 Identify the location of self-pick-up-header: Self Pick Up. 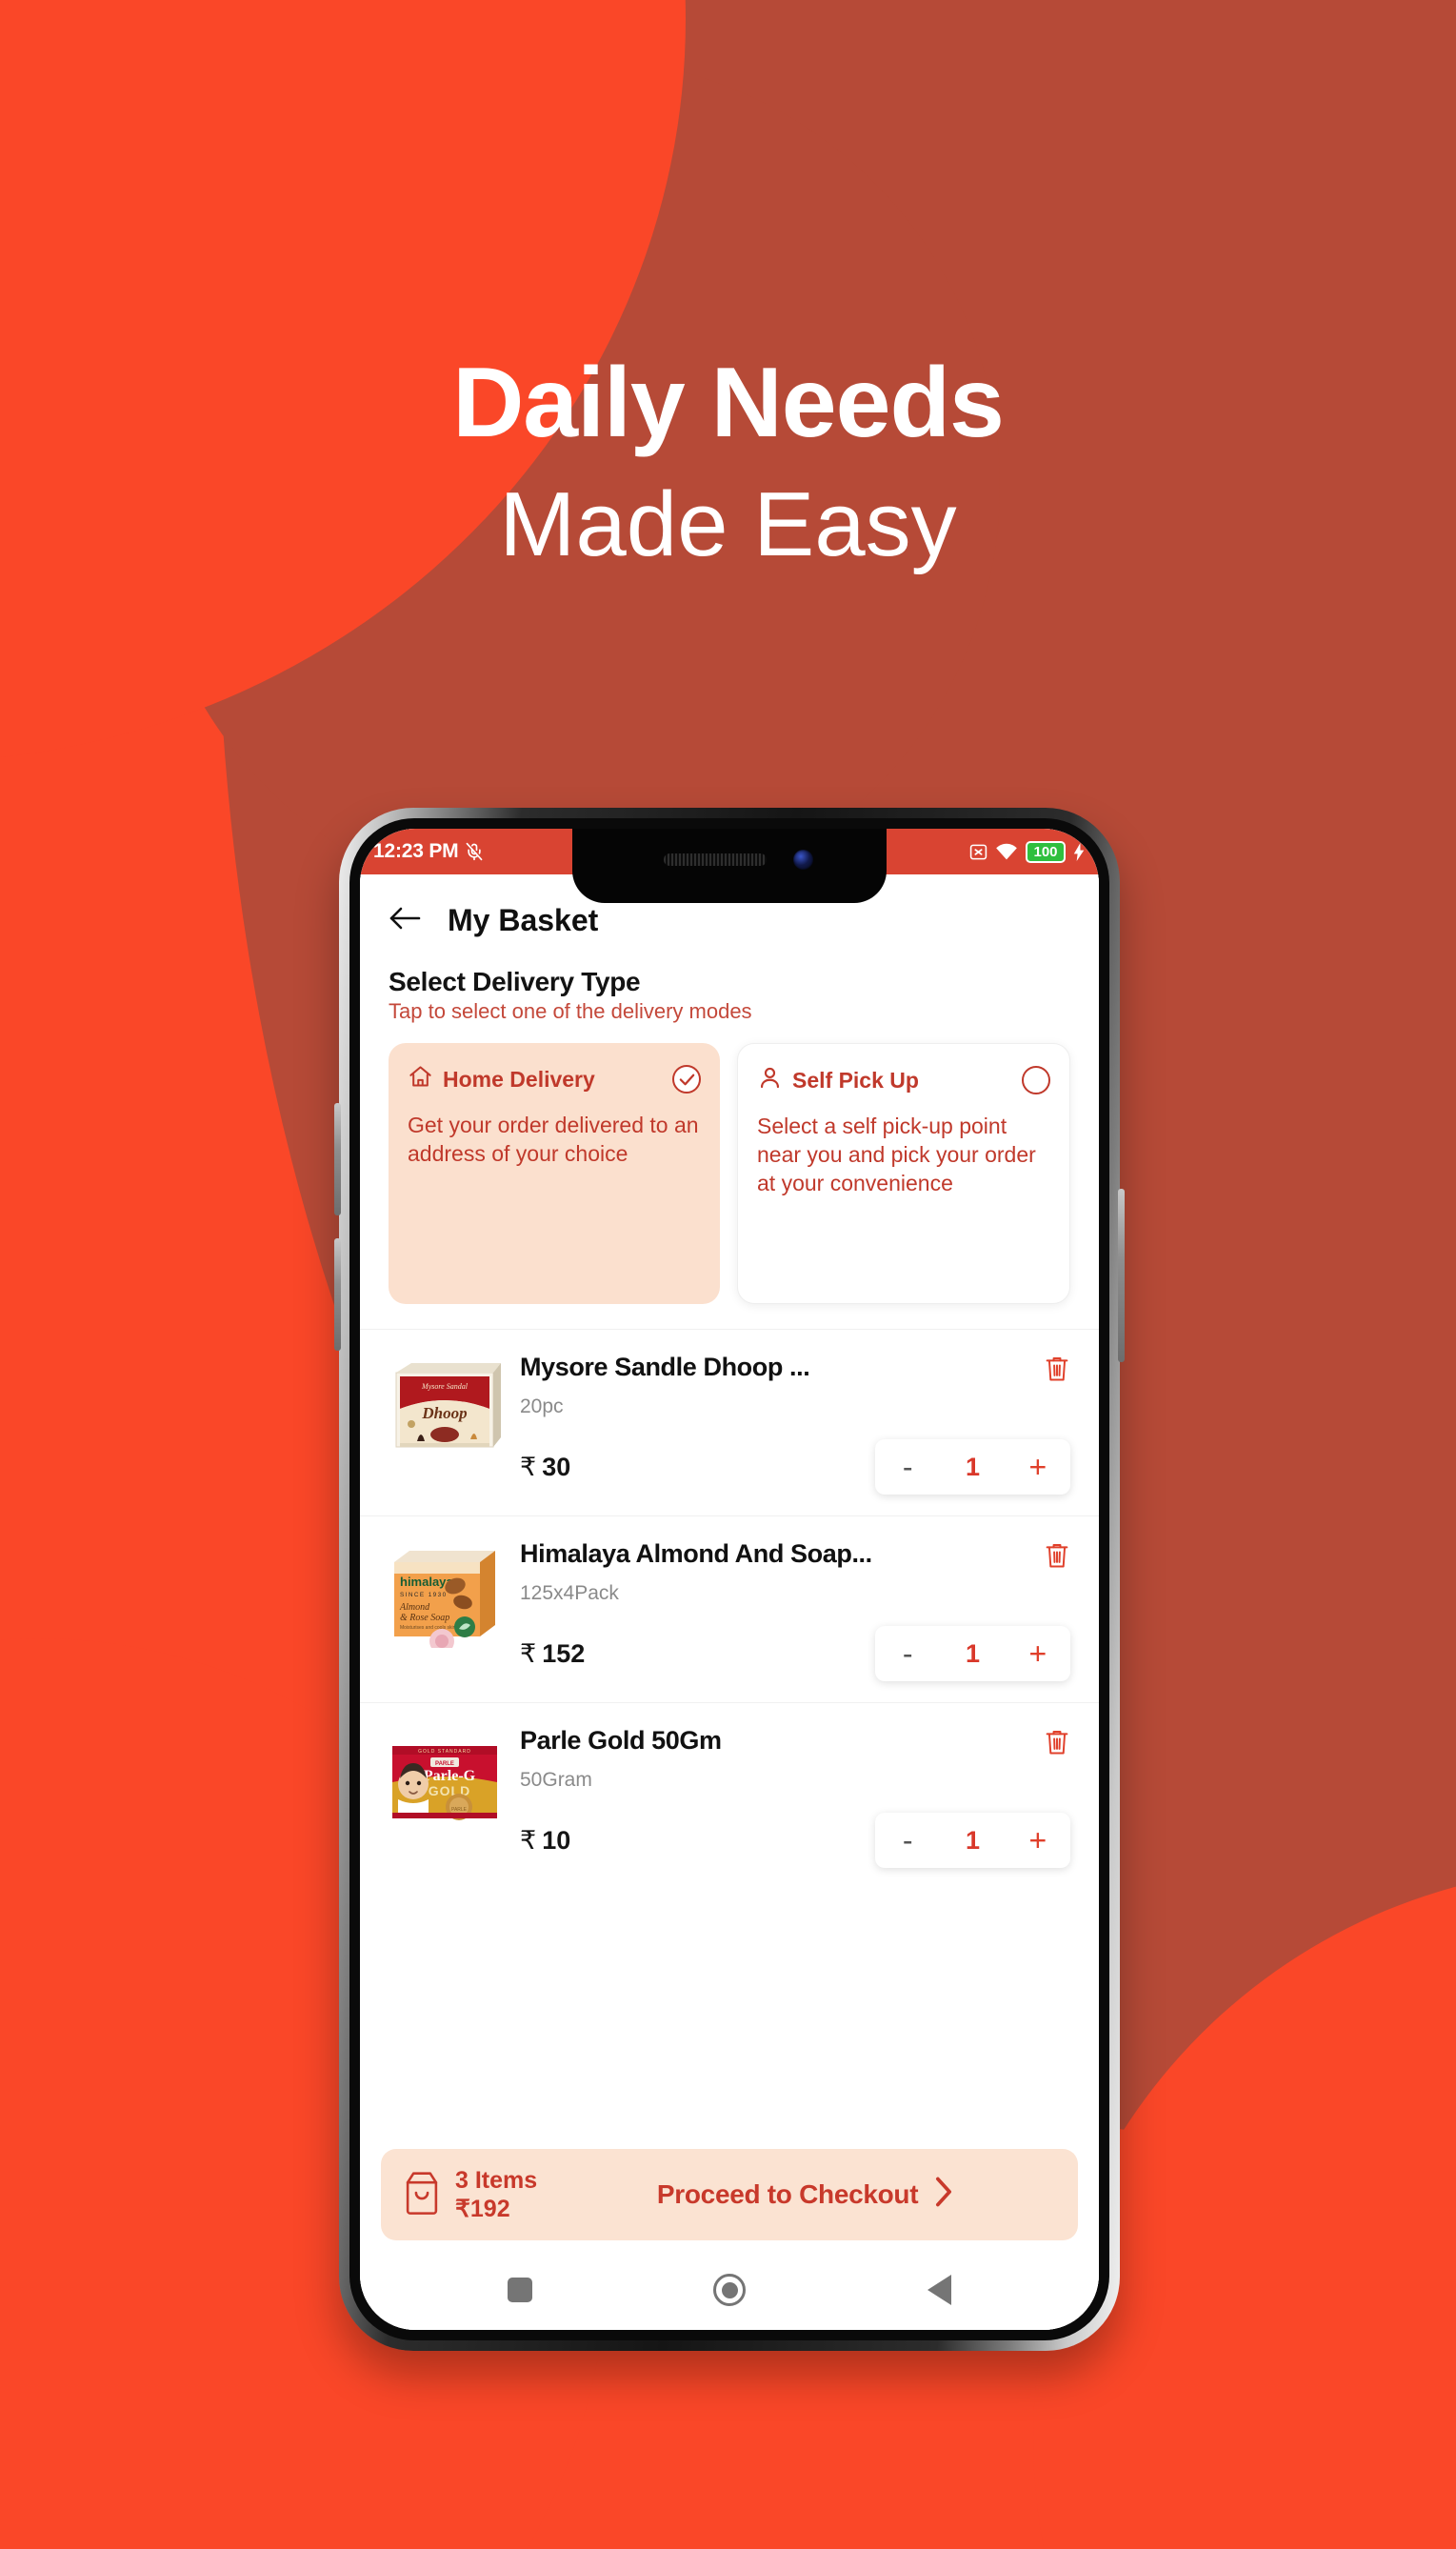
(904, 1080).